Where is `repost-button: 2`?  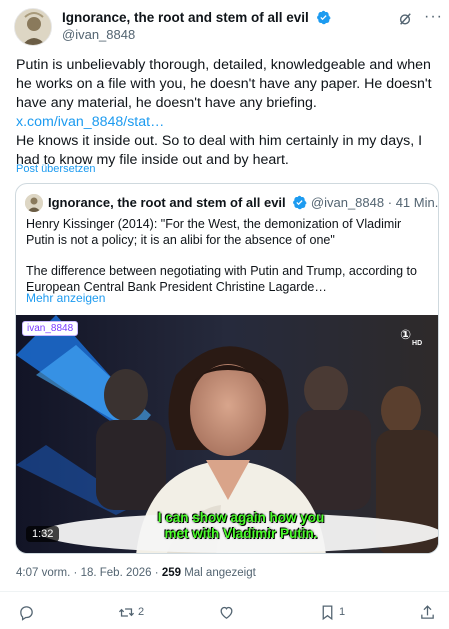
repost-button: 2 is located at coordinates (131, 612).